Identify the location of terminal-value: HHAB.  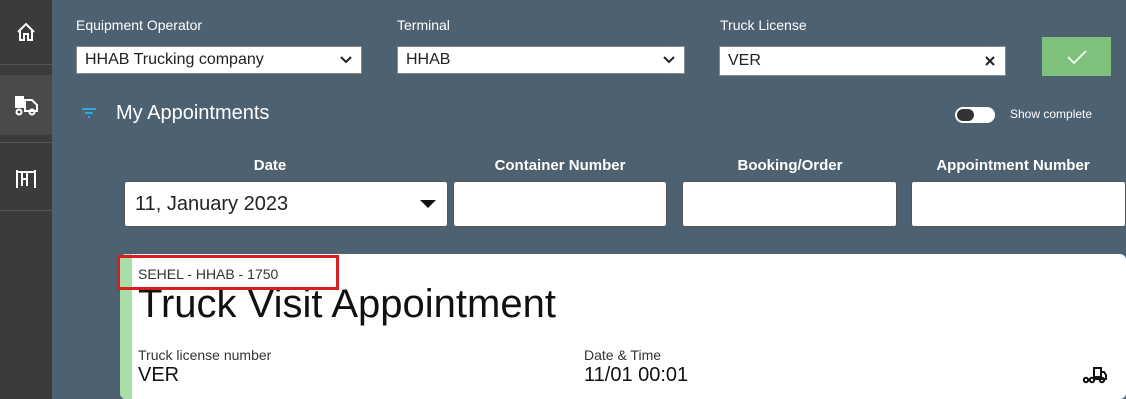
(428, 59).